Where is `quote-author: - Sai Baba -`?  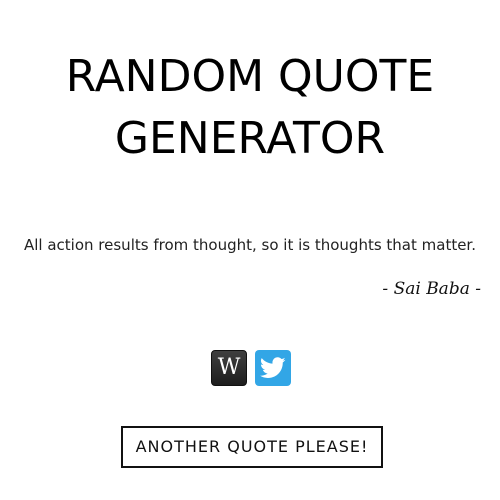
quote-author: - Sai Baba - is located at coordinates (431, 289).